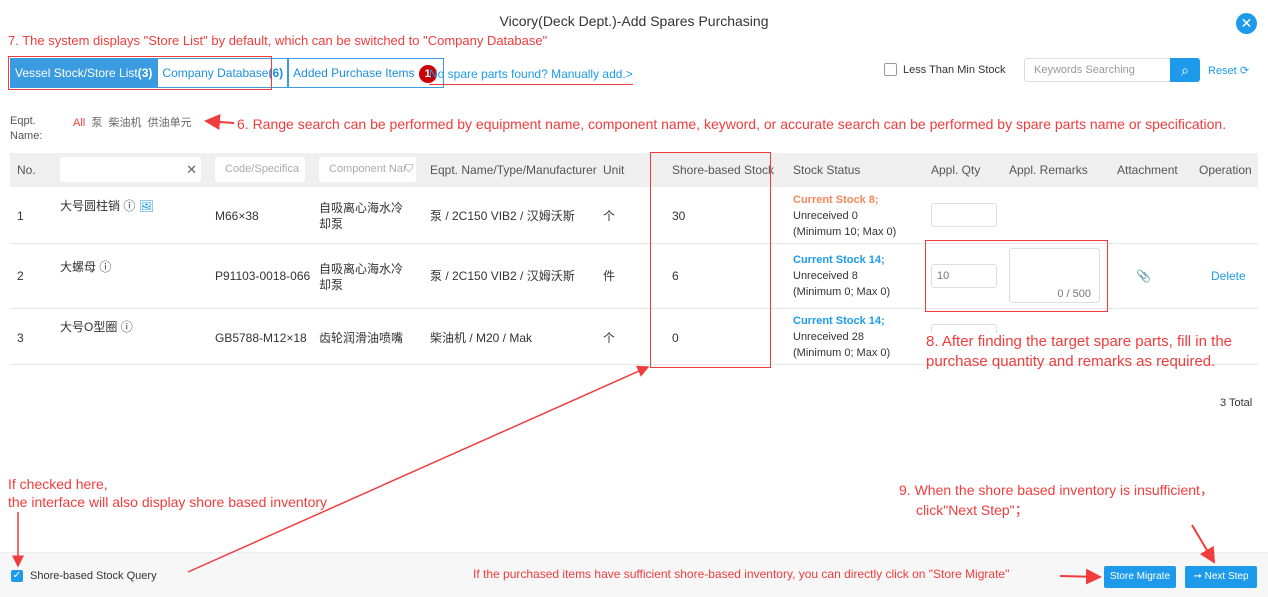  I want to click on arrow-migrate, so click(1080, 576).